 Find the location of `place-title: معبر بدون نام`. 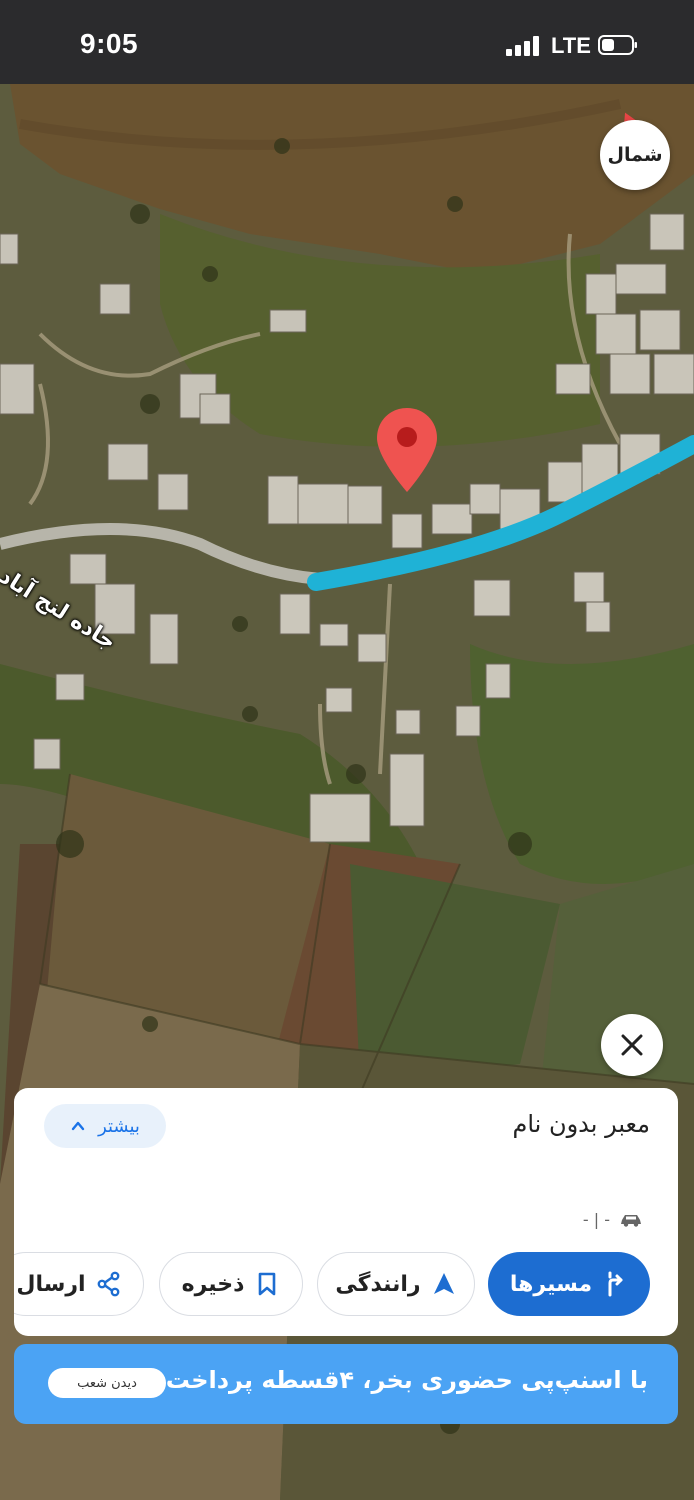

place-title: معبر بدون نام is located at coordinates (581, 1124).